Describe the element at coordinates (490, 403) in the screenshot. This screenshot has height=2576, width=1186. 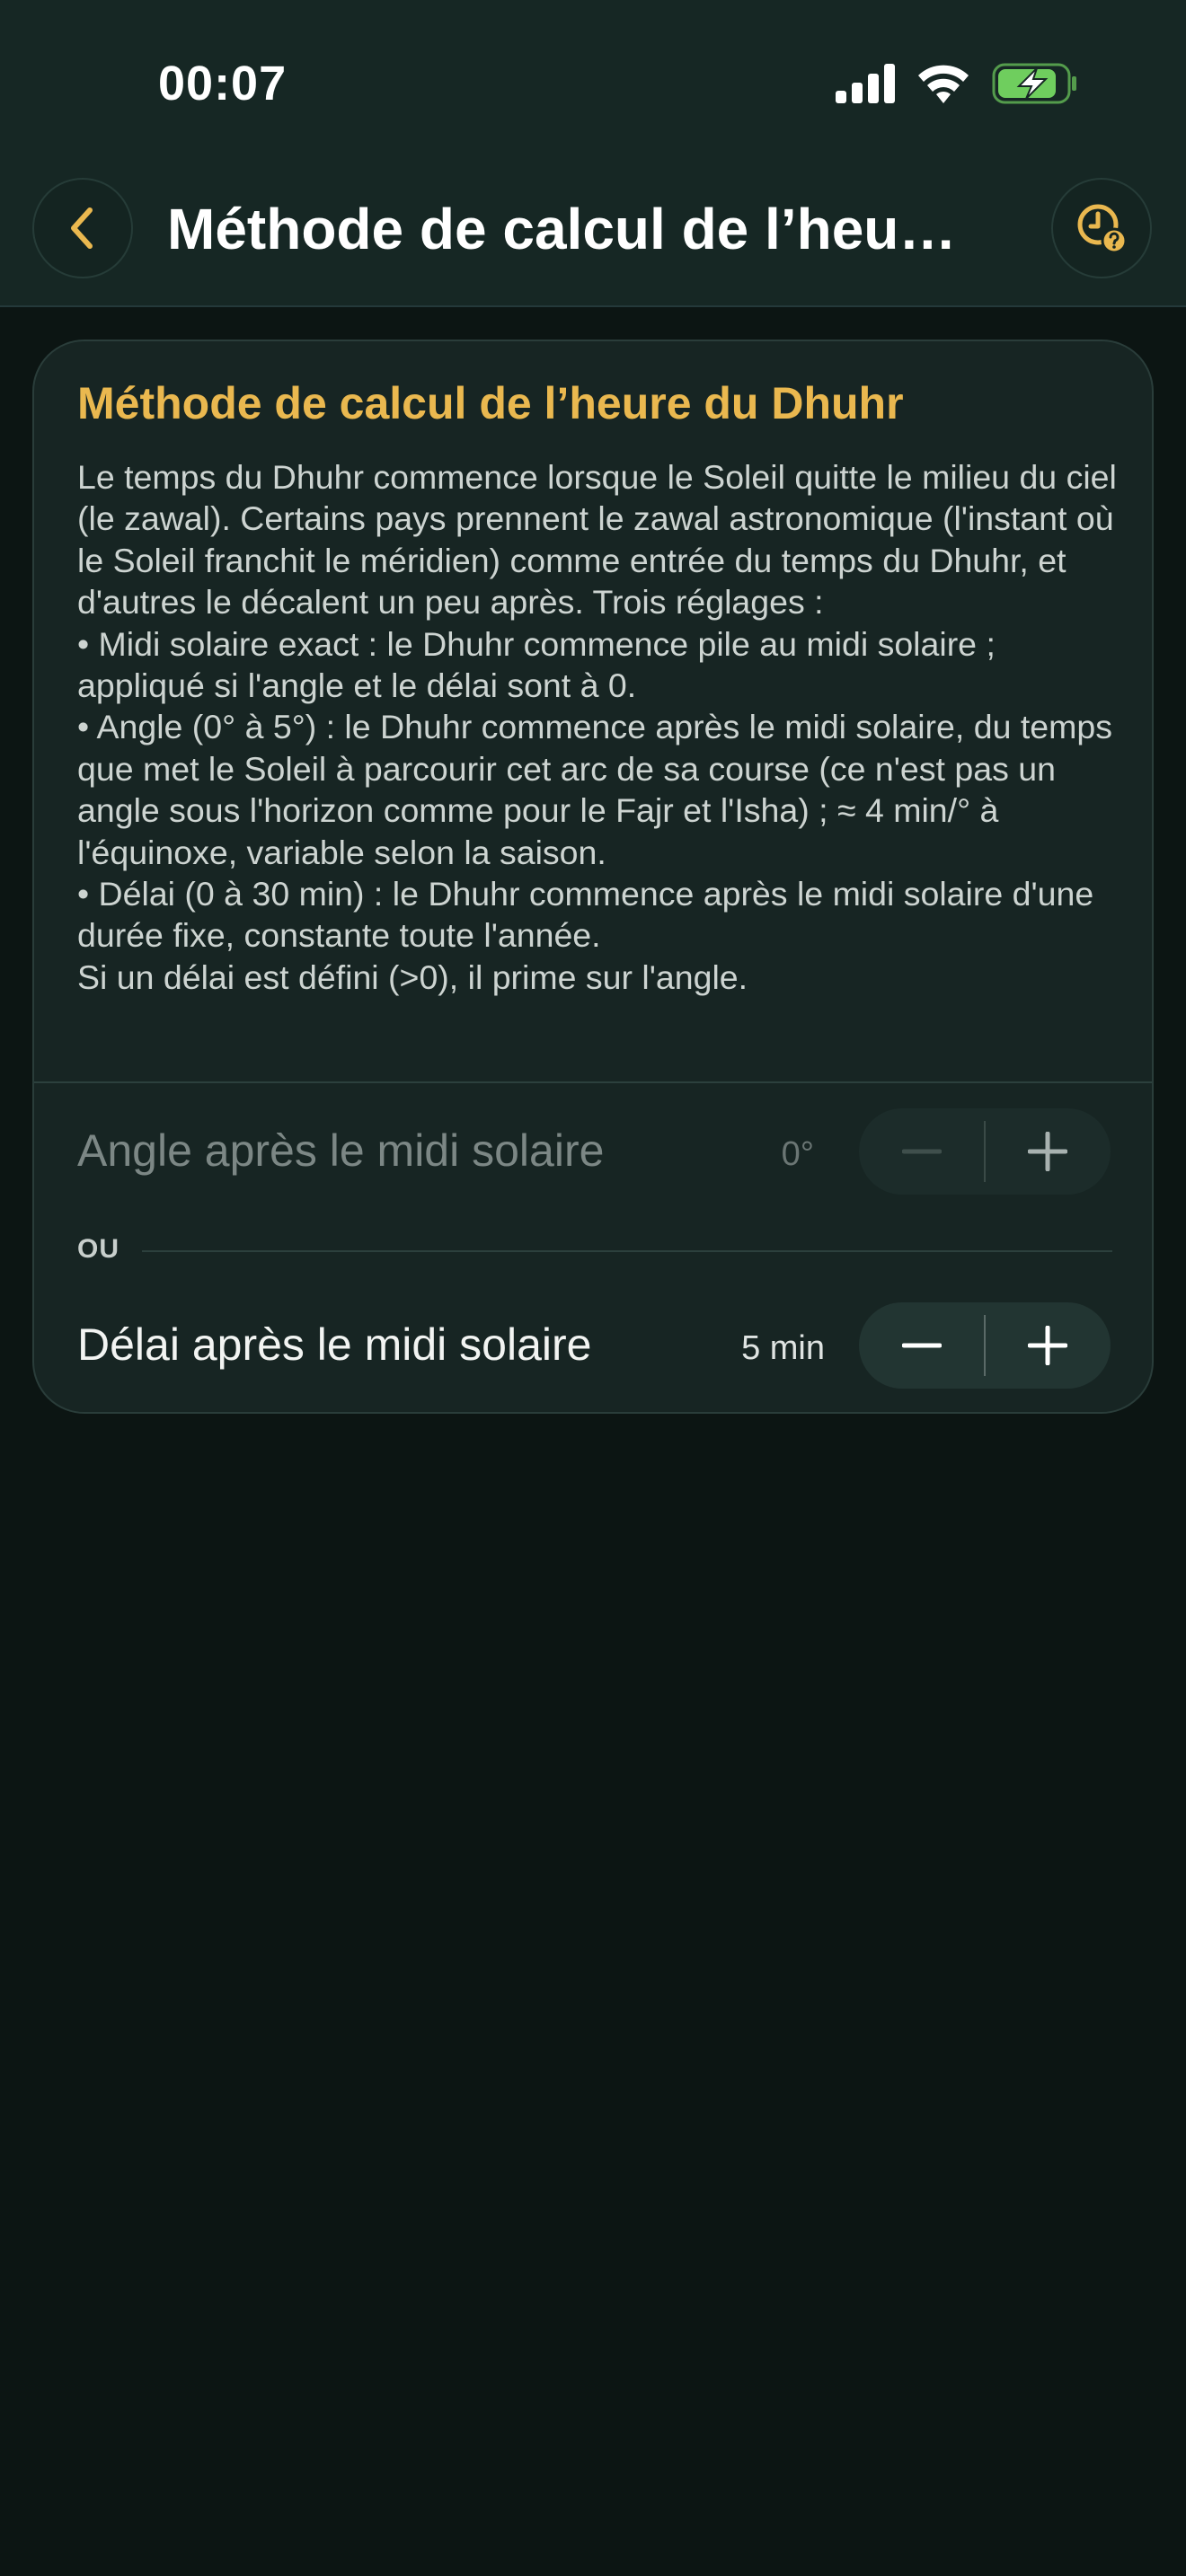
I see `card-title: Méthode de calcul de l’heure du Dhuhr` at that location.